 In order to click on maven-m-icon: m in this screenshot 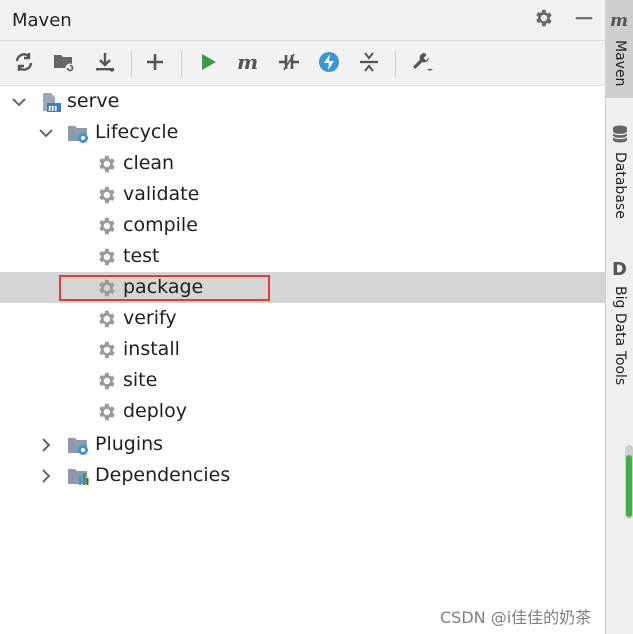, I will do `click(248, 64)`.